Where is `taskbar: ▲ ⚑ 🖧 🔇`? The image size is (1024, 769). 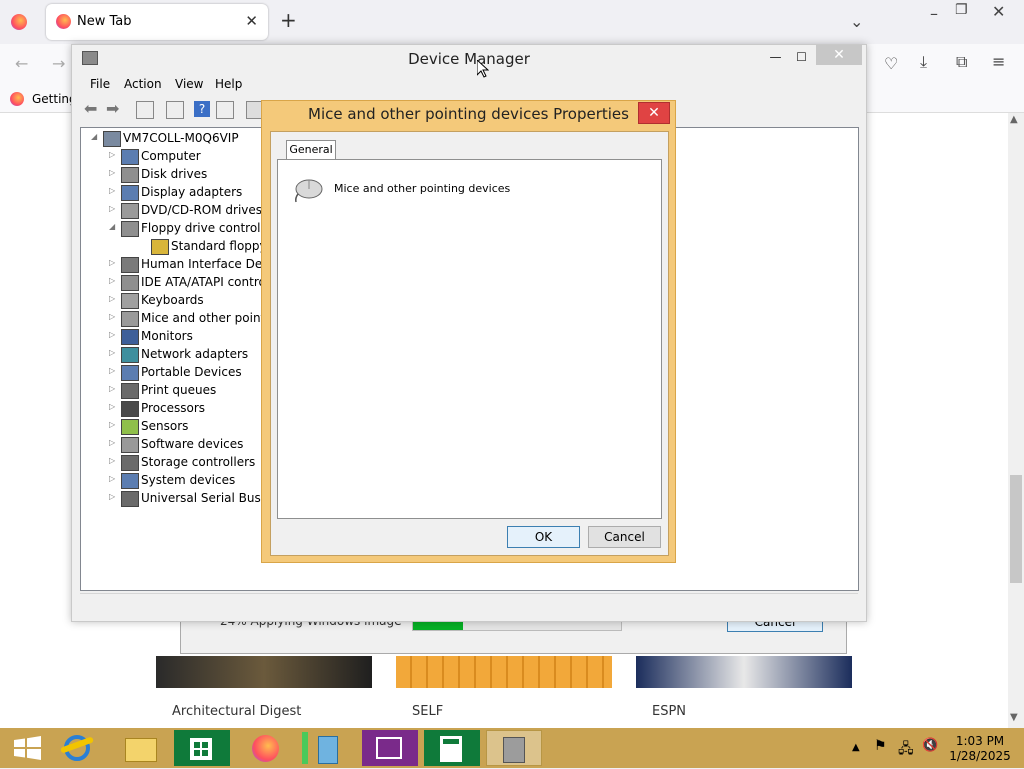
taskbar: ▲ ⚑ 🖧 🔇 is located at coordinates (512, 748).